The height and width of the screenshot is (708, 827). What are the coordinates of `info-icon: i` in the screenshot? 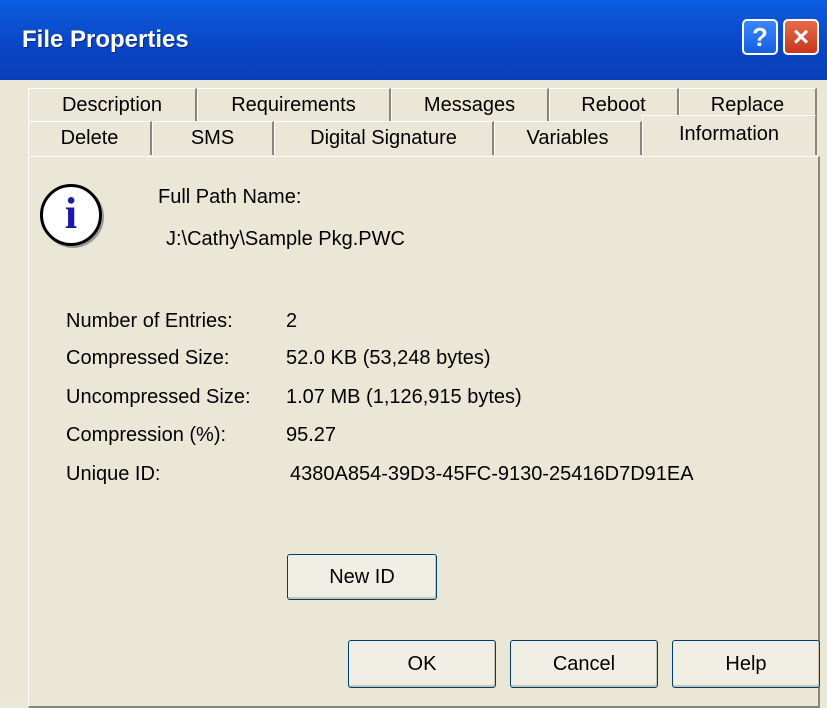 It's located at (71, 215).